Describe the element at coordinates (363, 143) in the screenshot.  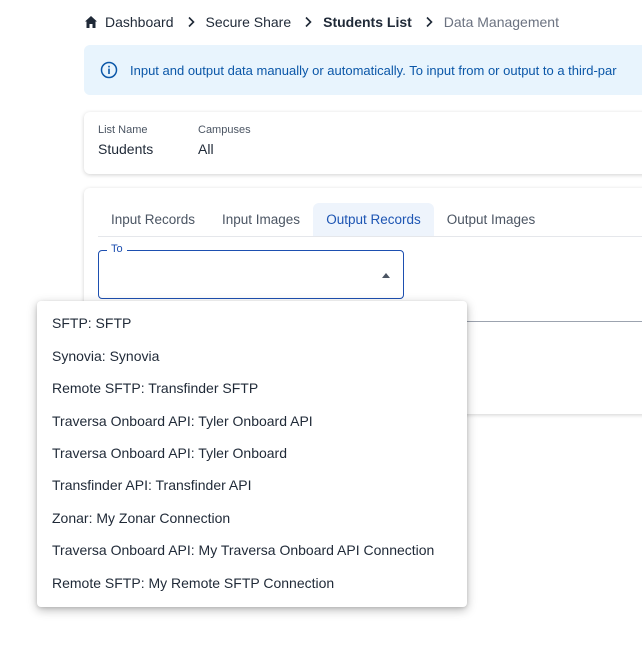
I see `list-info-card: List Name Students Campuses All` at that location.